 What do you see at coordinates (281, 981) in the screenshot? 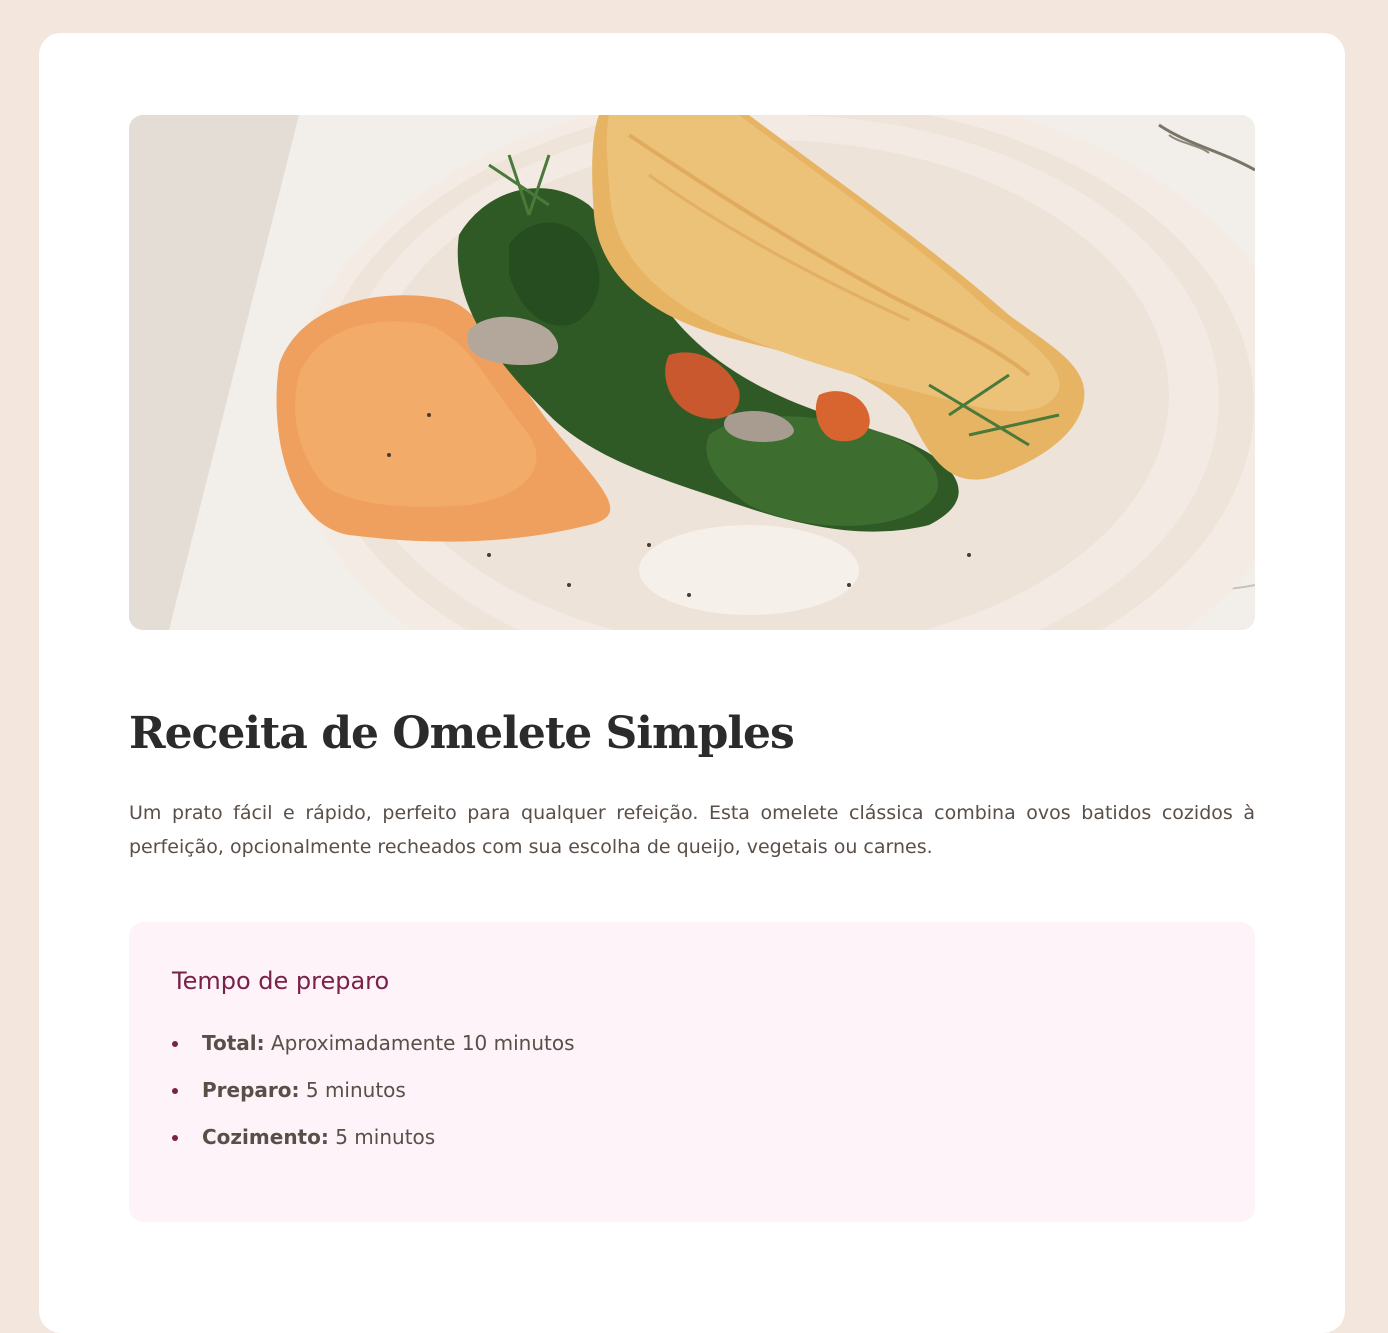
I see `preparation-time-title: Tempo de preparo` at bounding box center [281, 981].